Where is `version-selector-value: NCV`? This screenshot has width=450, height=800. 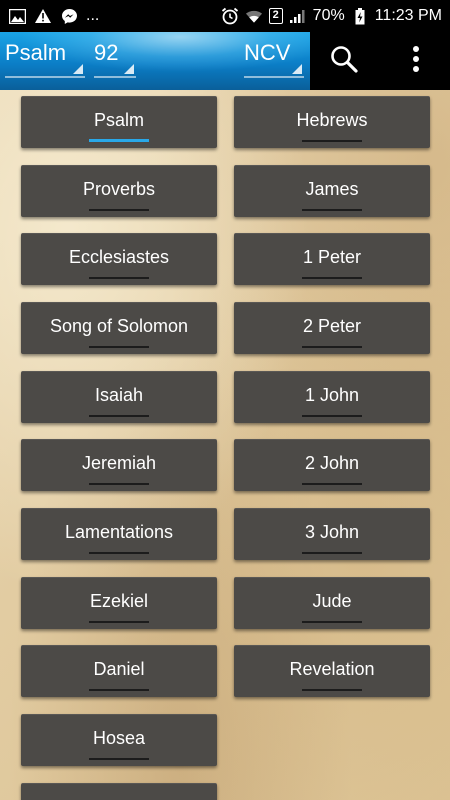
version-selector-value: NCV is located at coordinates (267, 52).